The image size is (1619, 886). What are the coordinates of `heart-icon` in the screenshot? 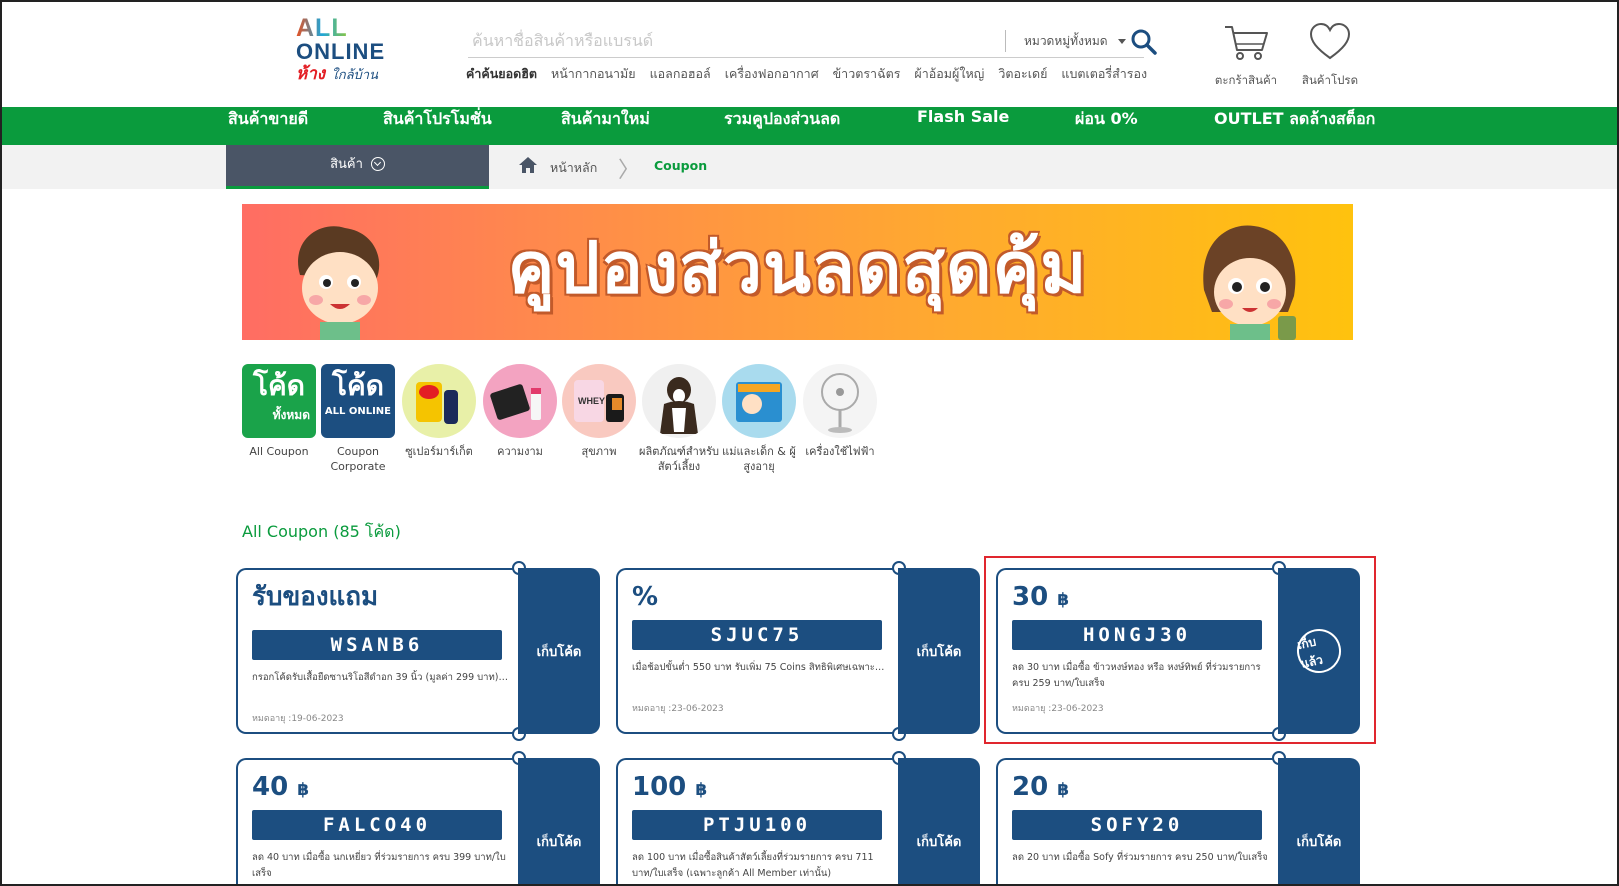 It's located at (1330, 41).